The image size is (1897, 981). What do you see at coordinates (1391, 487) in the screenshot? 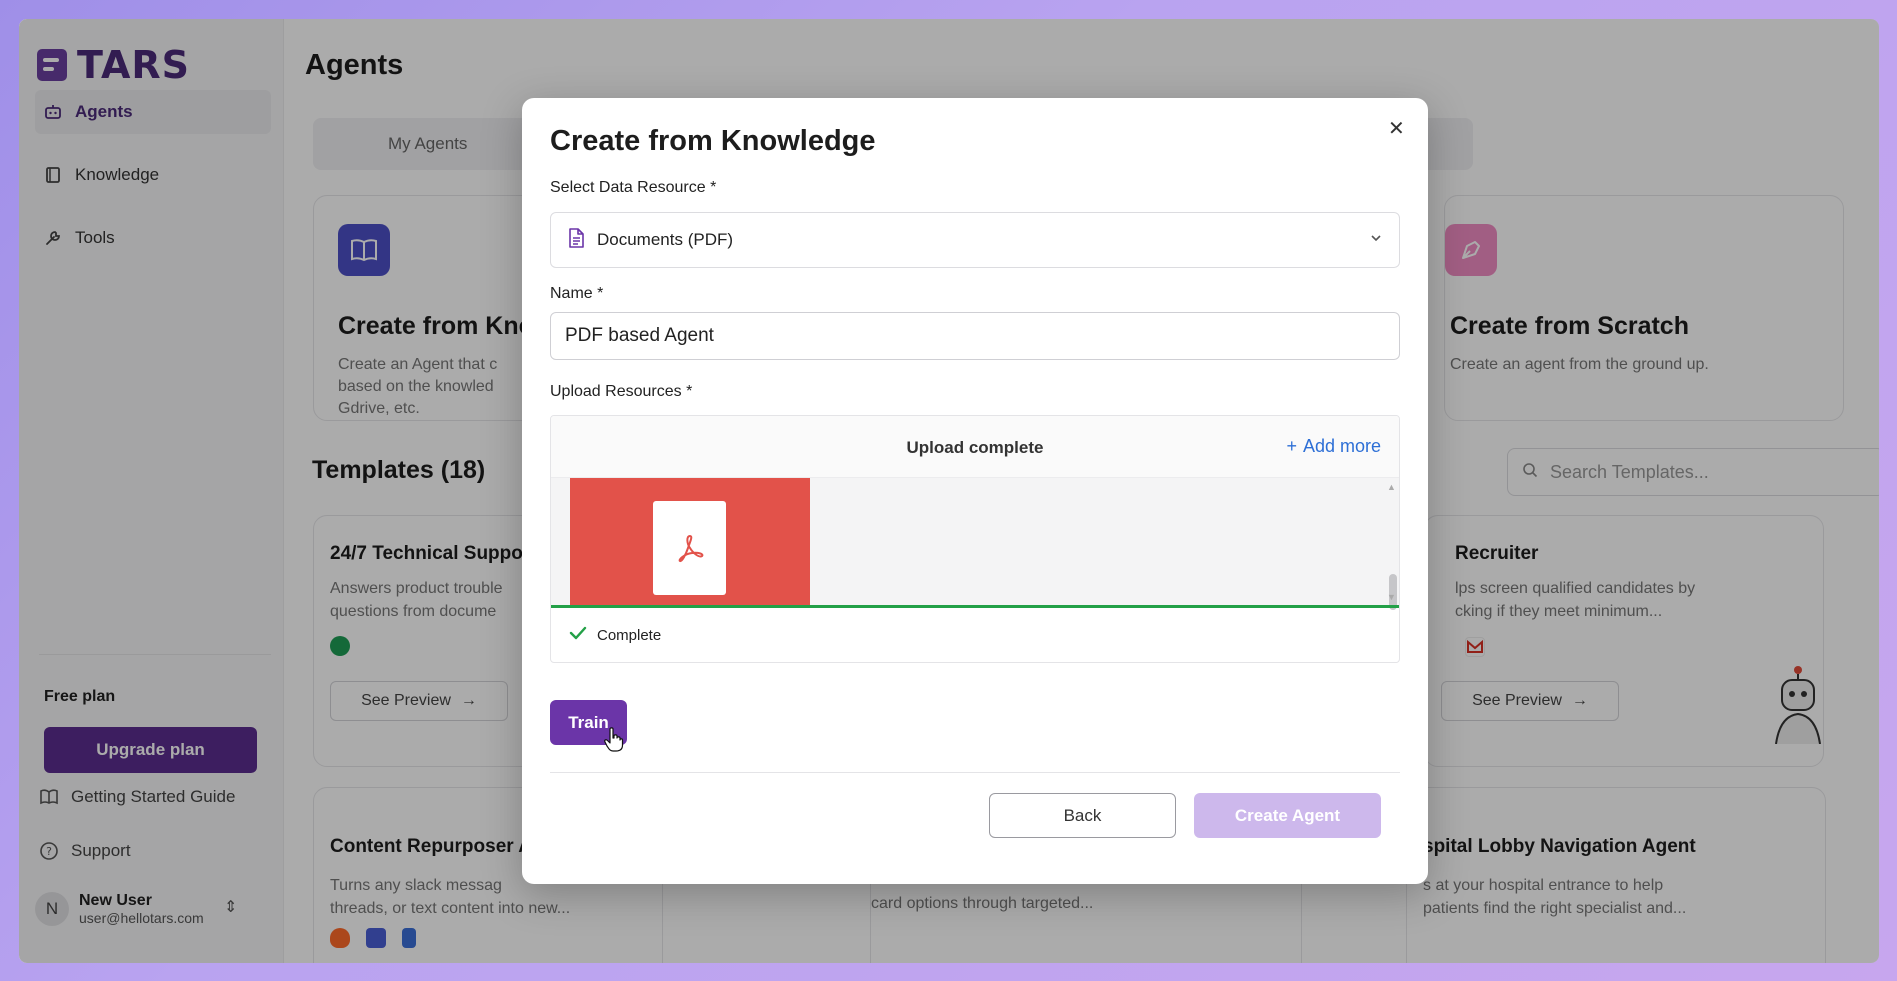
I see `scroll-up-arrow: ▲` at bounding box center [1391, 487].